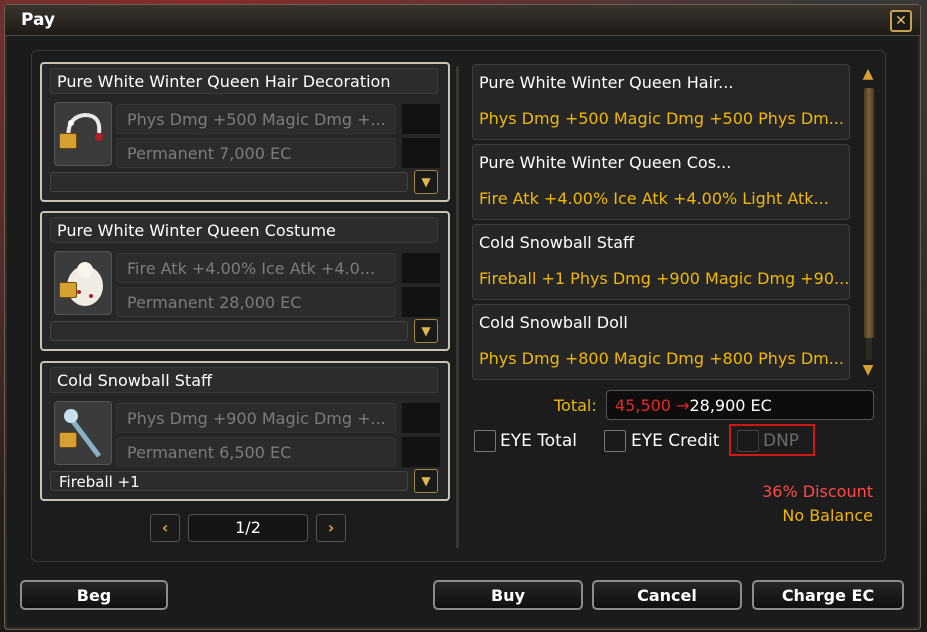 This screenshot has width=927, height=632. What do you see at coordinates (256, 302) in the screenshot?
I see `item-price: Permanent 28,000 EC` at bounding box center [256, 302].